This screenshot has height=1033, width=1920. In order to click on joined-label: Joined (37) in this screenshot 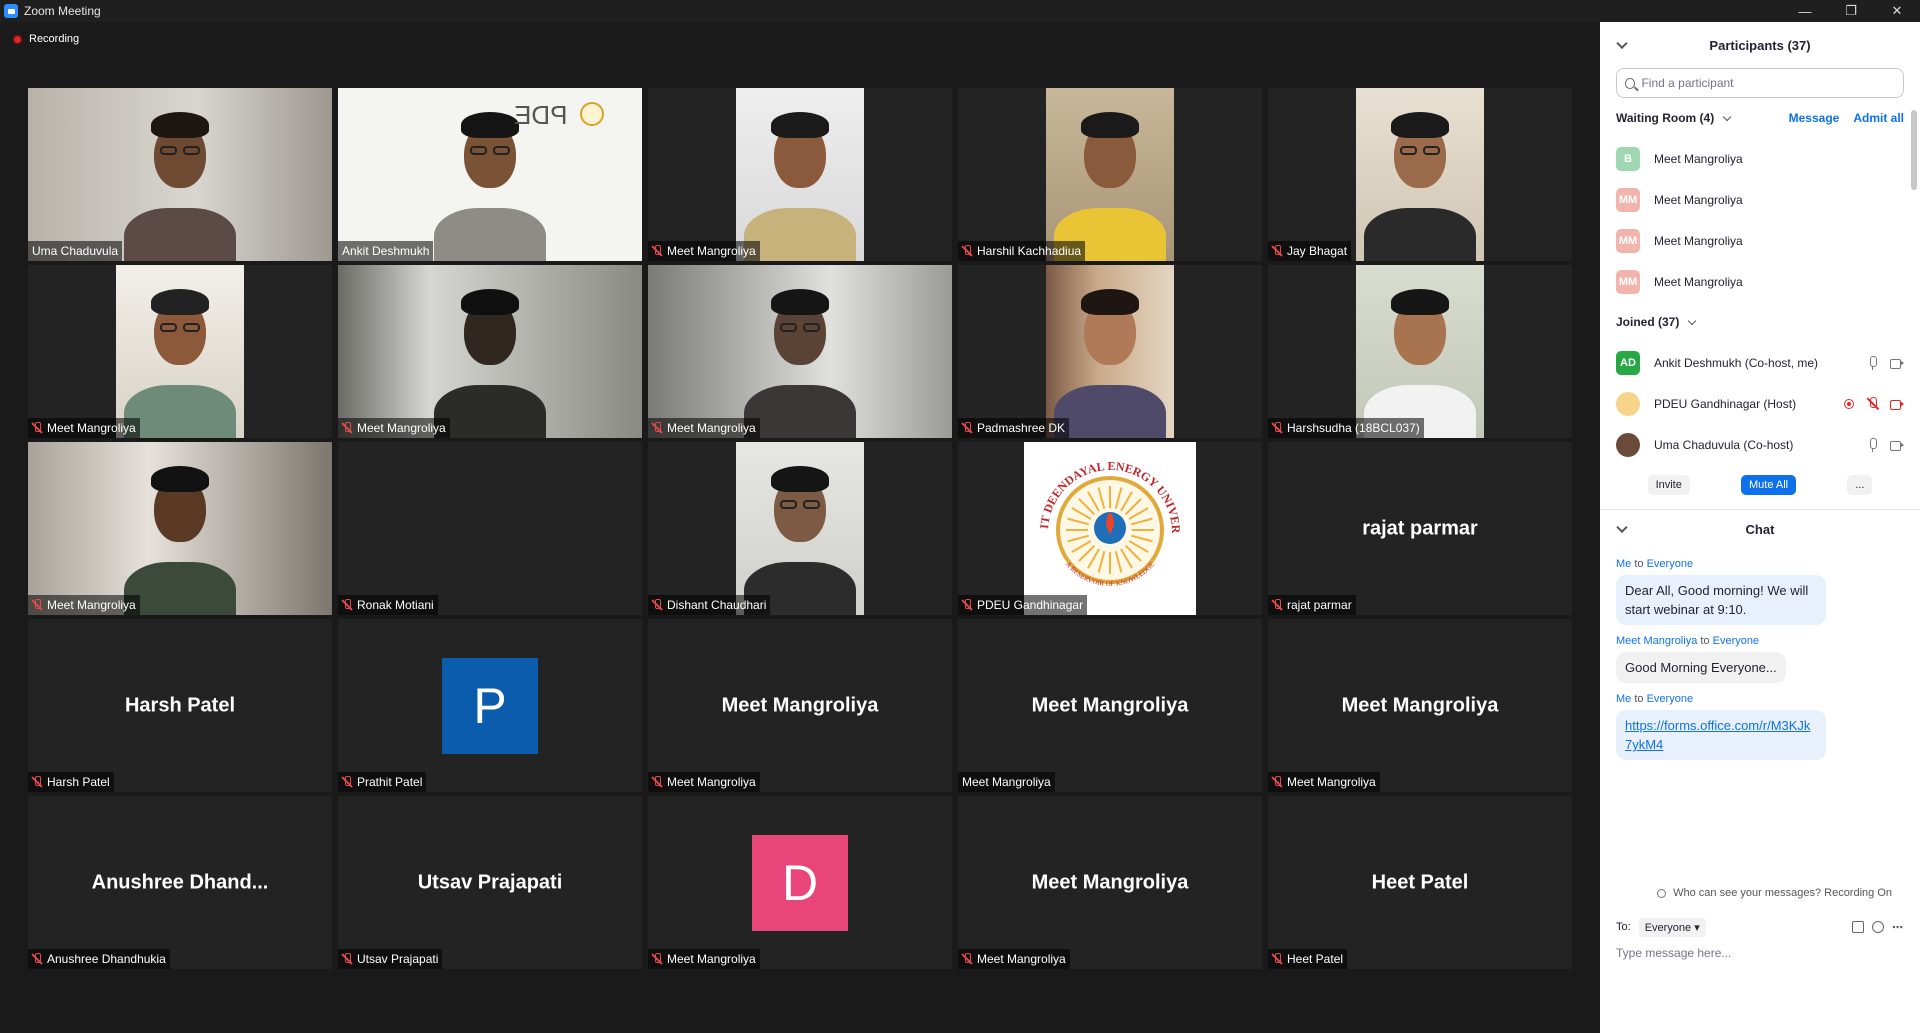, I will do `click(1647, 322)`.